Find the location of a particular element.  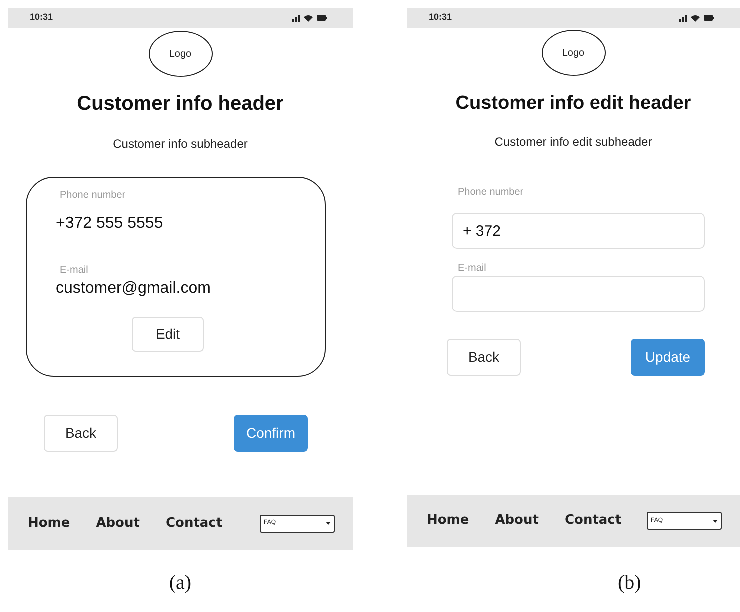

page-header: Customer info header is located at coordinates (180, 104).